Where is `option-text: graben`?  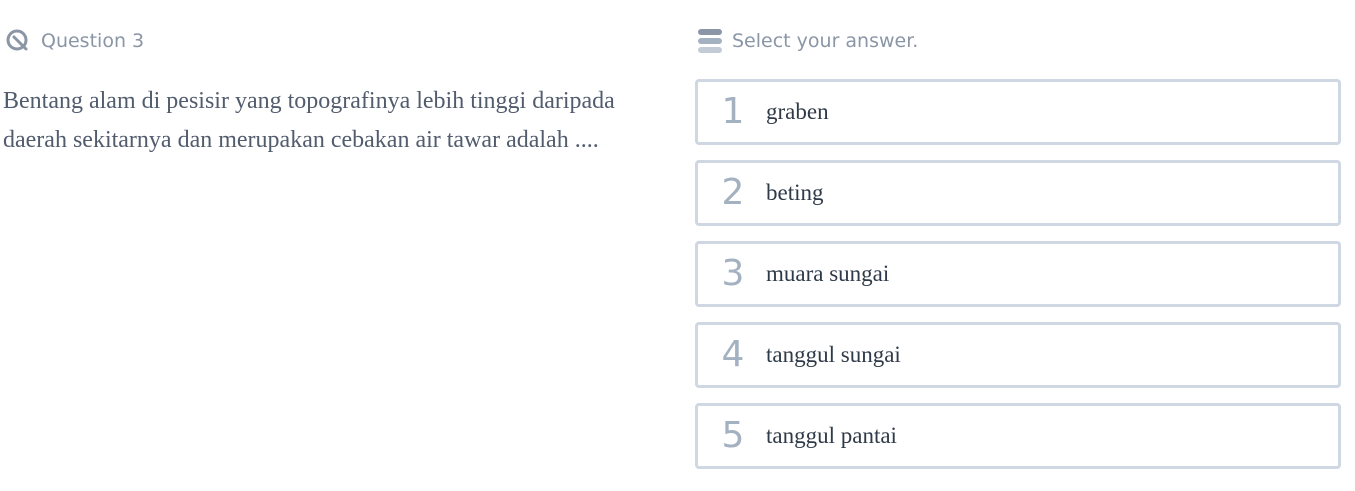 option-text: graben is located at coordinates (797, 111).